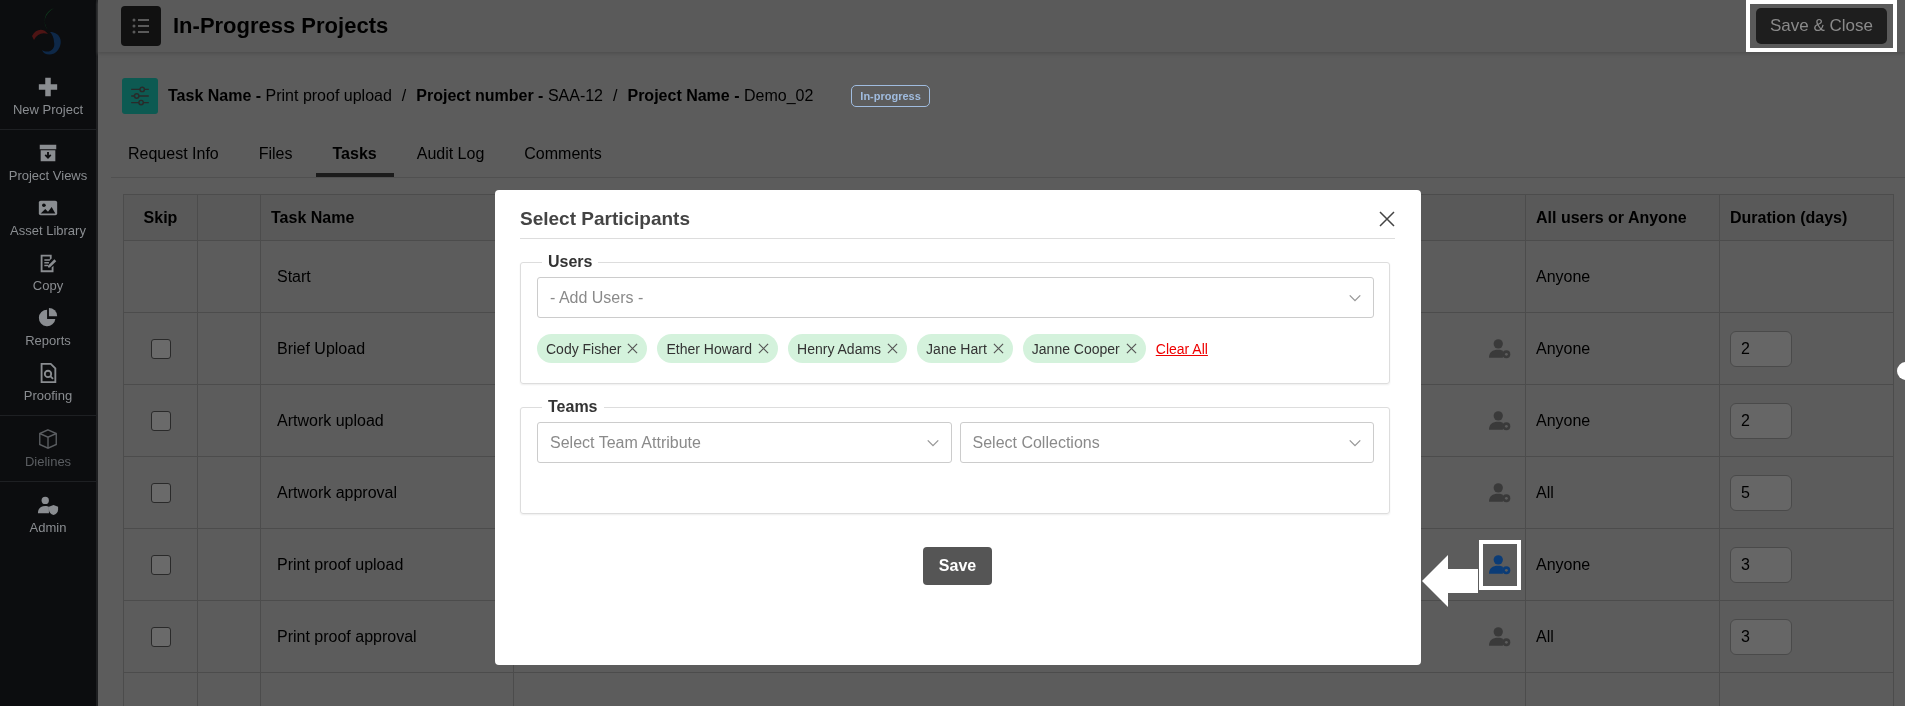 This screenshot has width=1905, height=706. I want to click on tab: Comments, so click(563, 157).